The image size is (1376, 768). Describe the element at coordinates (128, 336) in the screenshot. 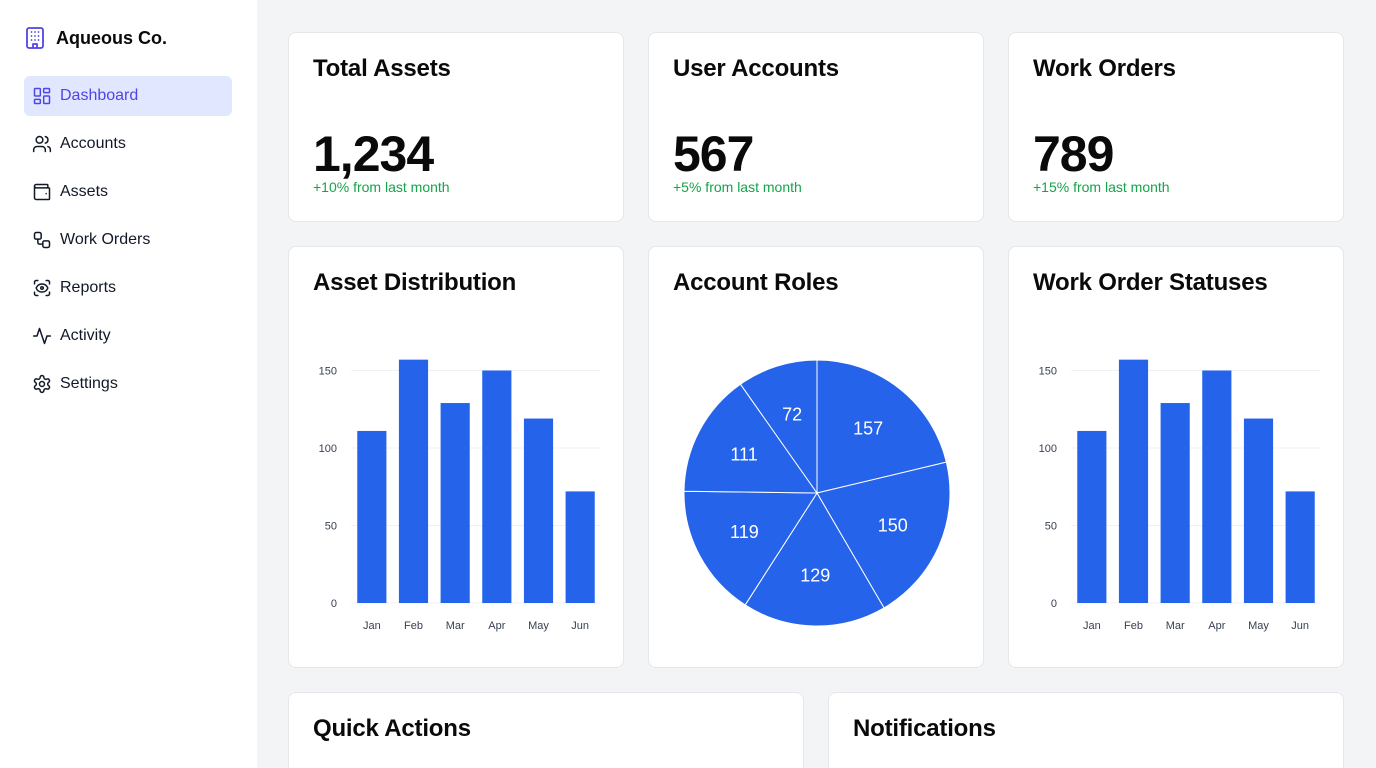

I see `sidebar-item-activity: Activity` at that location.